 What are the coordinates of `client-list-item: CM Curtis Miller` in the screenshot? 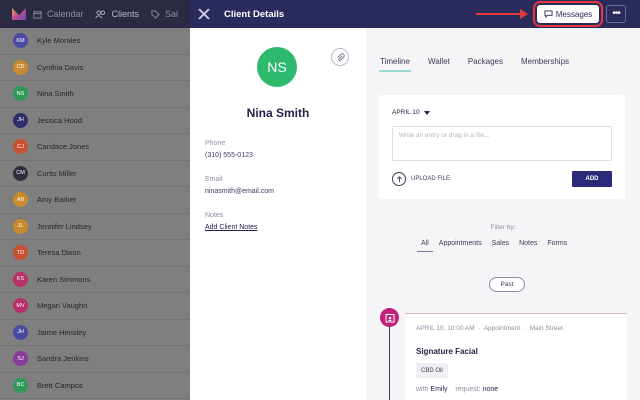 It's located at (95, 174).